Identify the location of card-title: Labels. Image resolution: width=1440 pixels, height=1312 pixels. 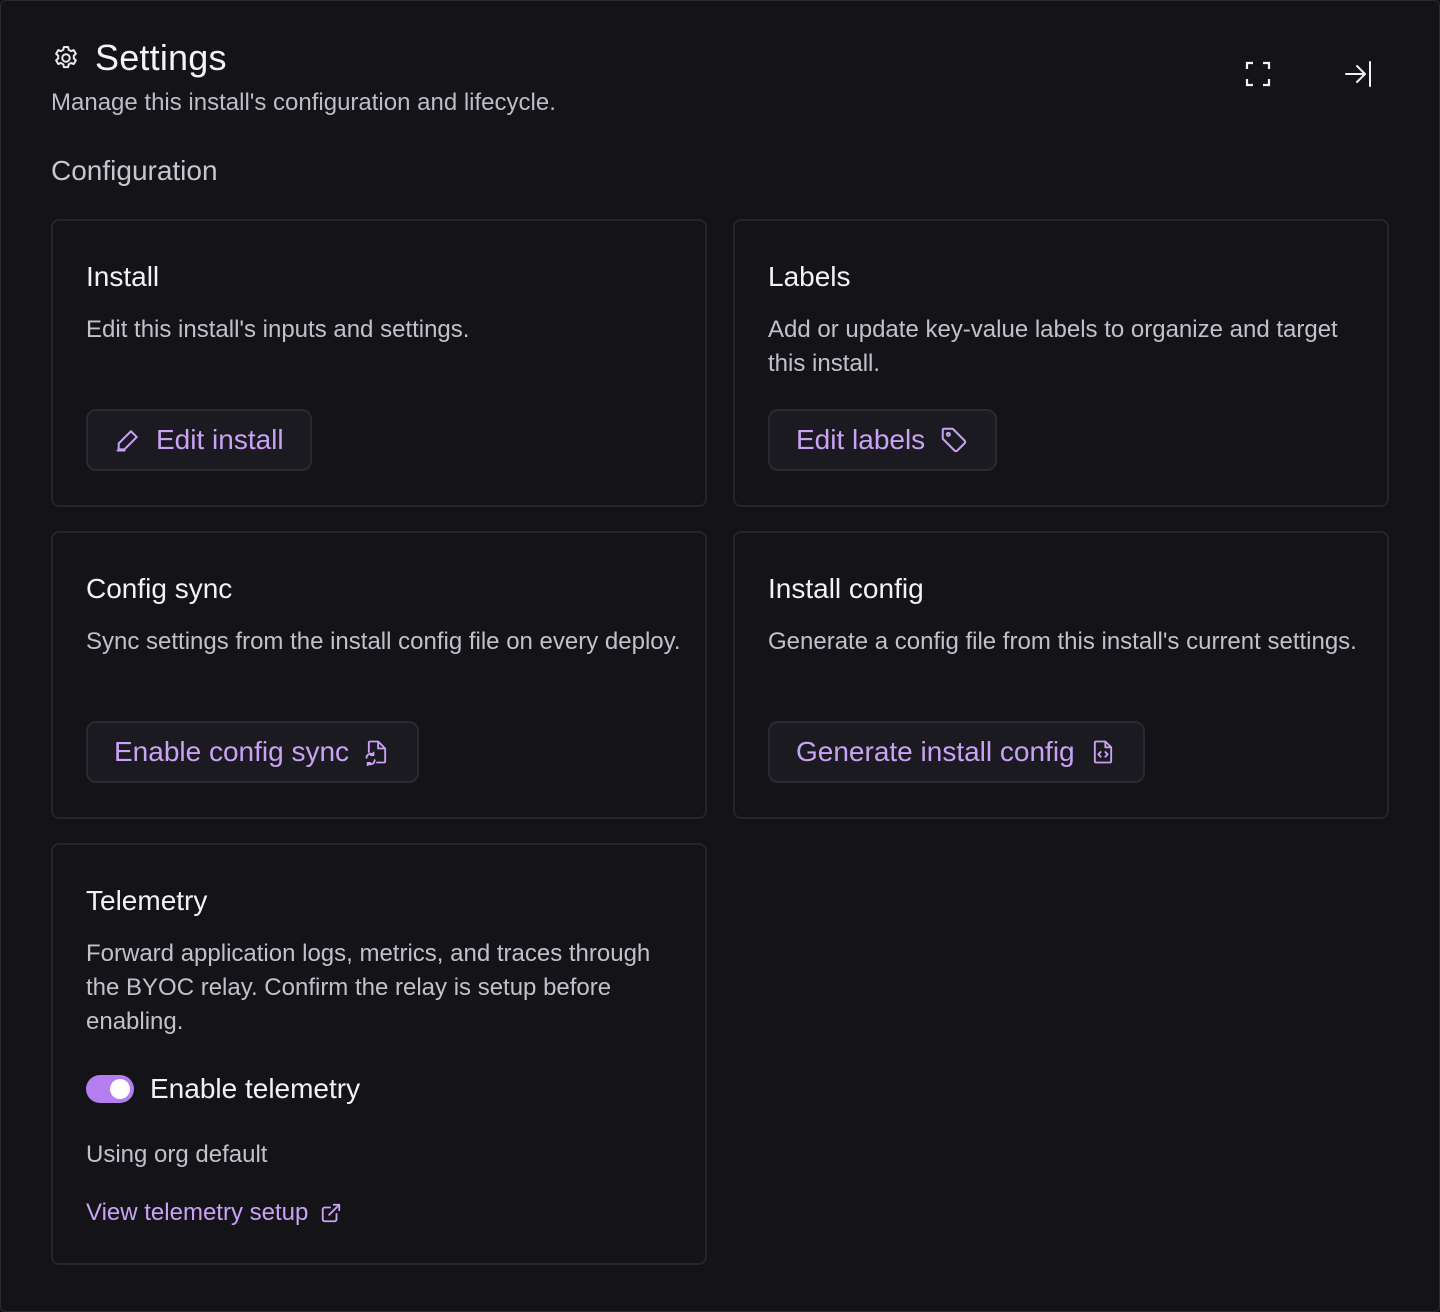
(809, 276).